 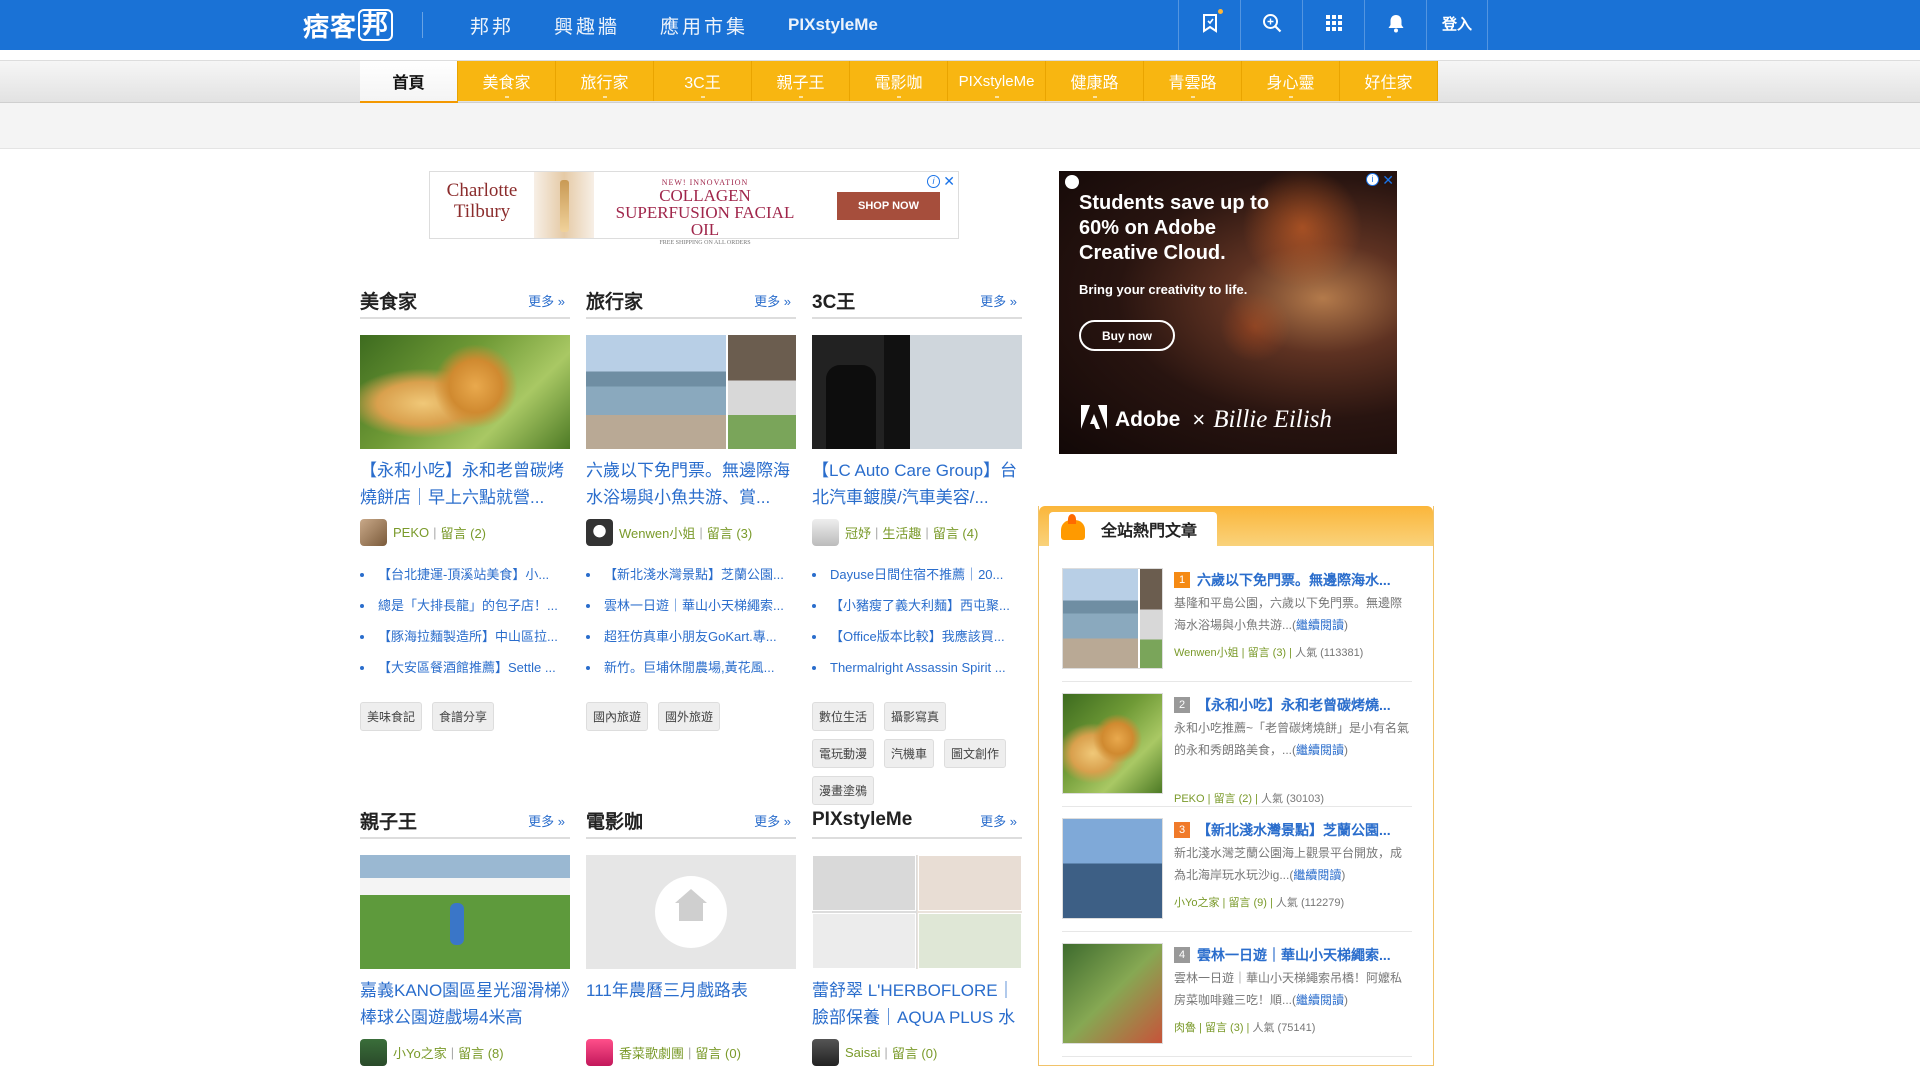 I want to click on login-button: 登入, so click(x=1457, y=25).